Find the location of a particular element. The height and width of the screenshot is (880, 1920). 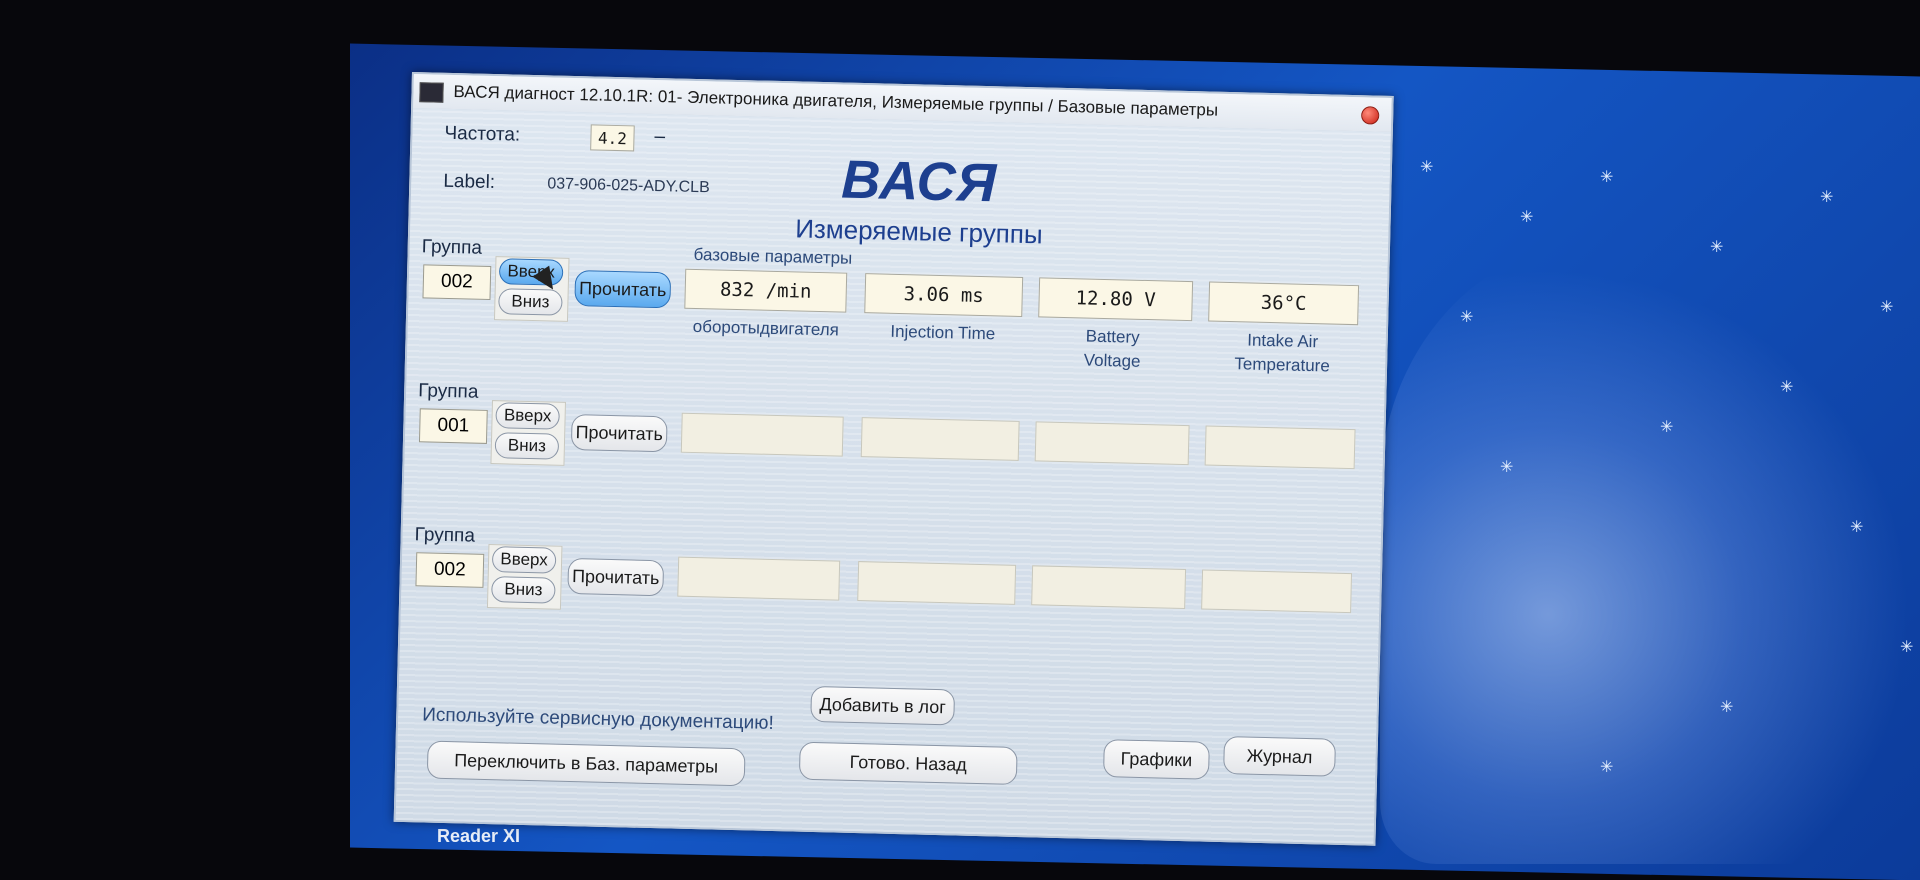

group-1-value-2: 3.06 ms is located at coordinates (944, 295).